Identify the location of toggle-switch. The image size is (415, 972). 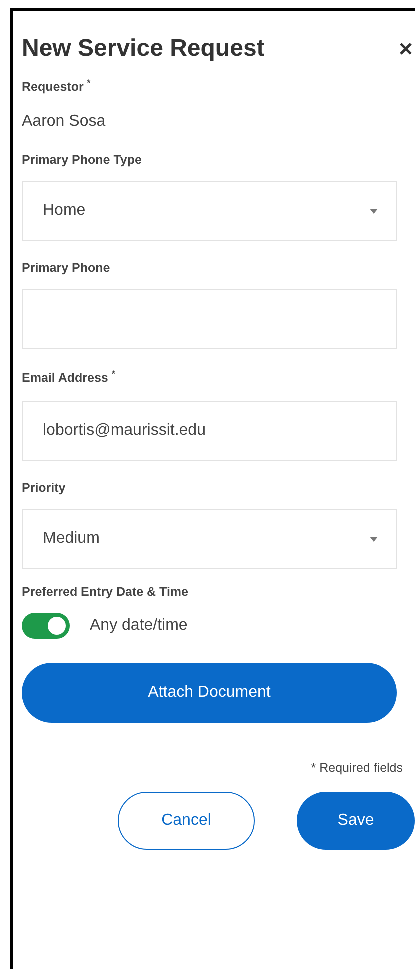
(46, 626).